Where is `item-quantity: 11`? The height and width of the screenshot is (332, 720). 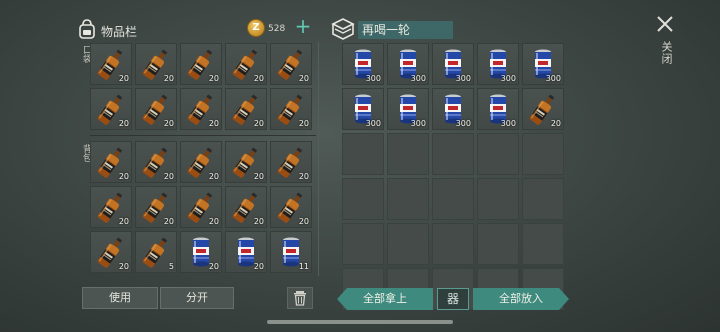
item-quantity: 11 is located at coordinates (303, 266).